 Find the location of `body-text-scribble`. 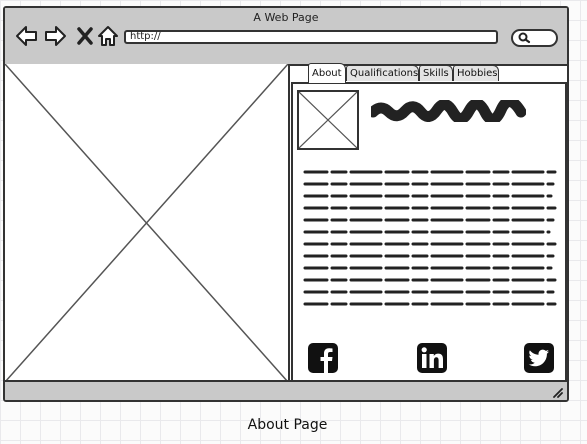

body-text-scribble is located at coordinates (430, 238).